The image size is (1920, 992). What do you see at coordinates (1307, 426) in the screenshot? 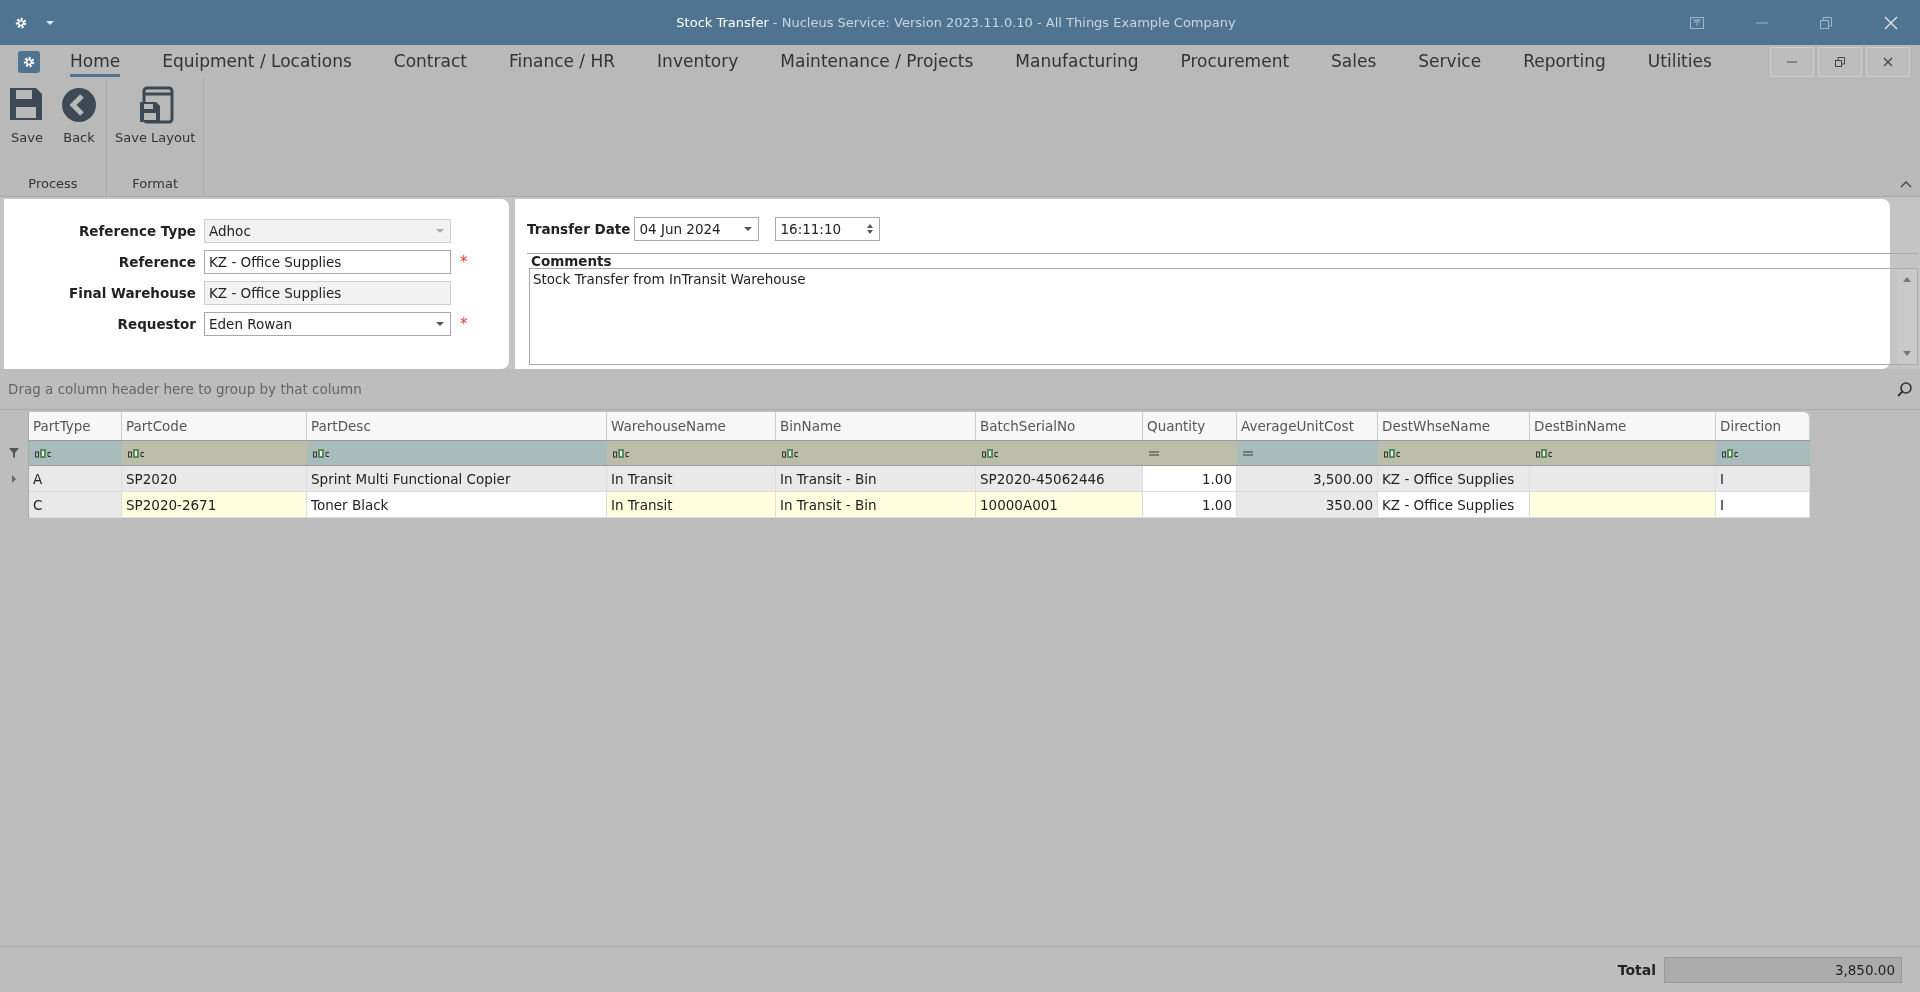
I see `column-header: AverageUnitCost` at bounding box center [1307, 426].